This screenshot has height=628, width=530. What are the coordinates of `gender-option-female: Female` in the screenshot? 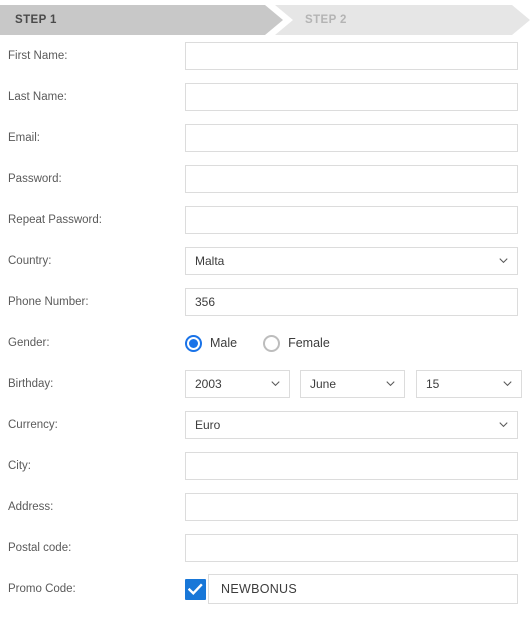 It's located at (296, 343).